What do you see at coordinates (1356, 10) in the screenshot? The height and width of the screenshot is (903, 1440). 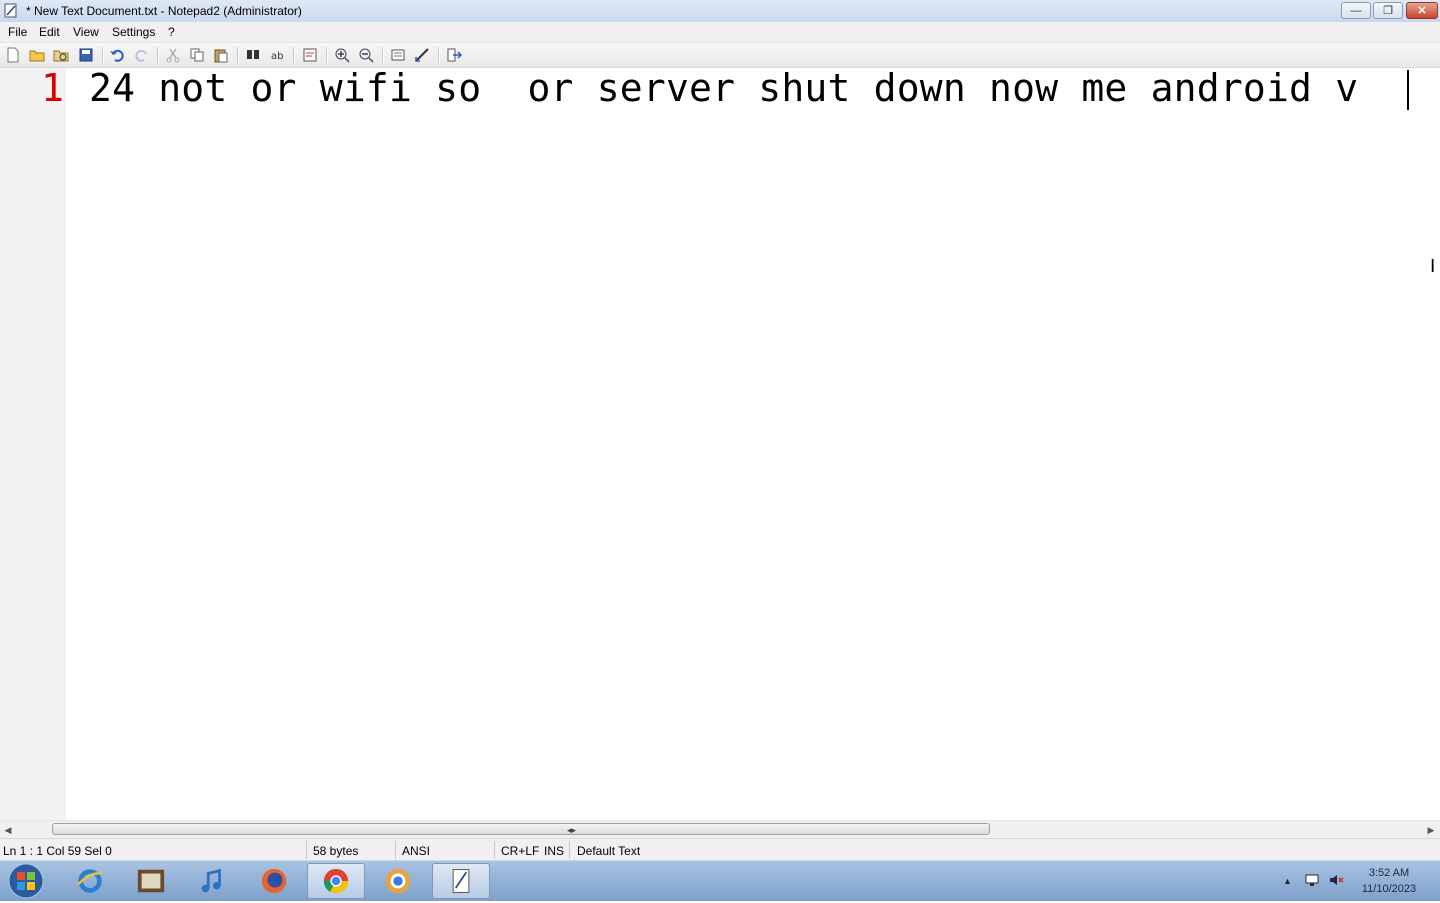 I see `minimize-button: —` at bounding box center [1356, 10].